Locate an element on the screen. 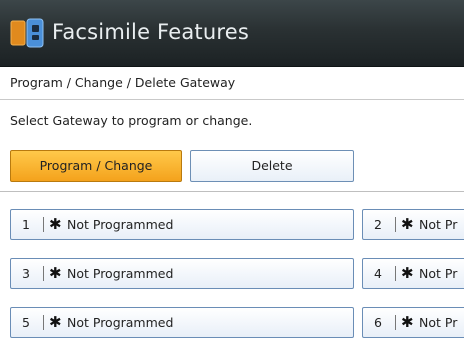 This screenshot has width=464, height=338. page-title: Facsimile Features is located at coordinates (150, 32).